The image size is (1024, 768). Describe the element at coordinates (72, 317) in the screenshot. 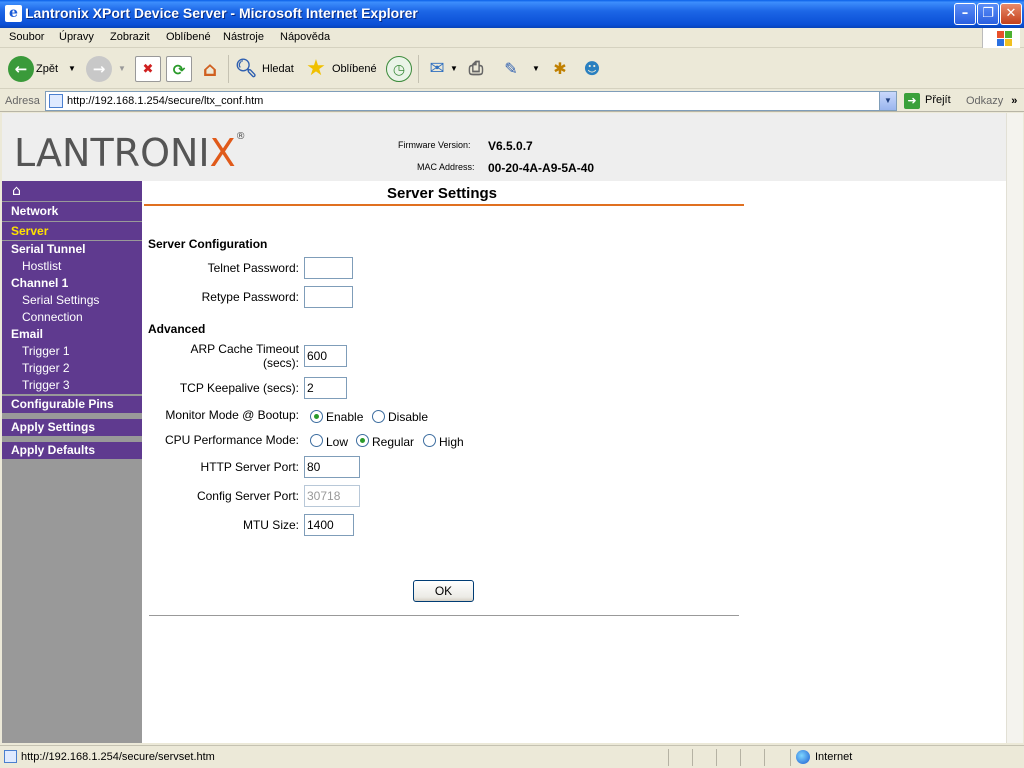

I see `sidebar-item-connection: Connection` at that location.